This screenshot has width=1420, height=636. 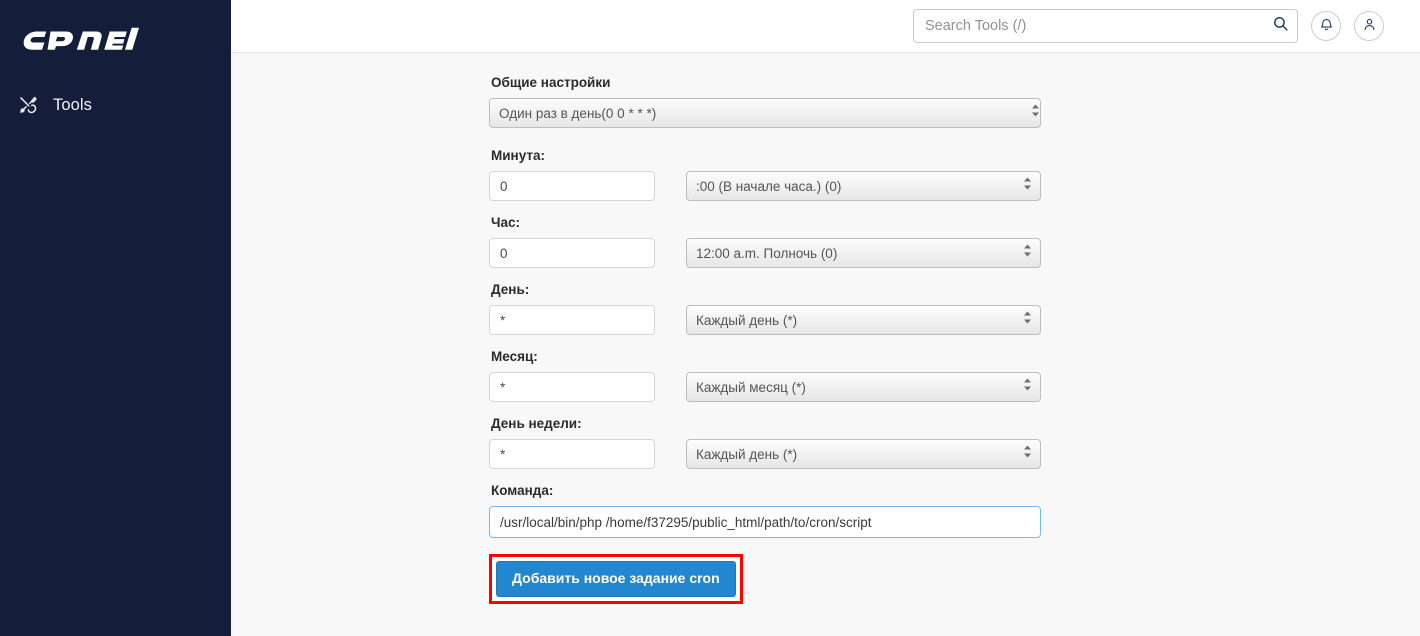 What do you see at coordinates (765, 522) in the screenshot?
I see `command-input` at bounding box center [765, 522].